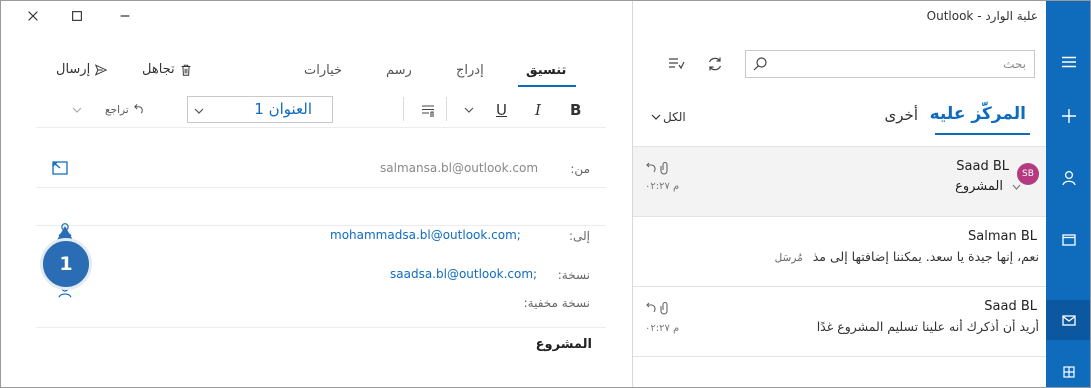 Image resolution: width=1091 pixels, height=388 pixels. Describe the element at coordinates (79, 16) in the screenshot. I see `maximize-window-icon` at that location.